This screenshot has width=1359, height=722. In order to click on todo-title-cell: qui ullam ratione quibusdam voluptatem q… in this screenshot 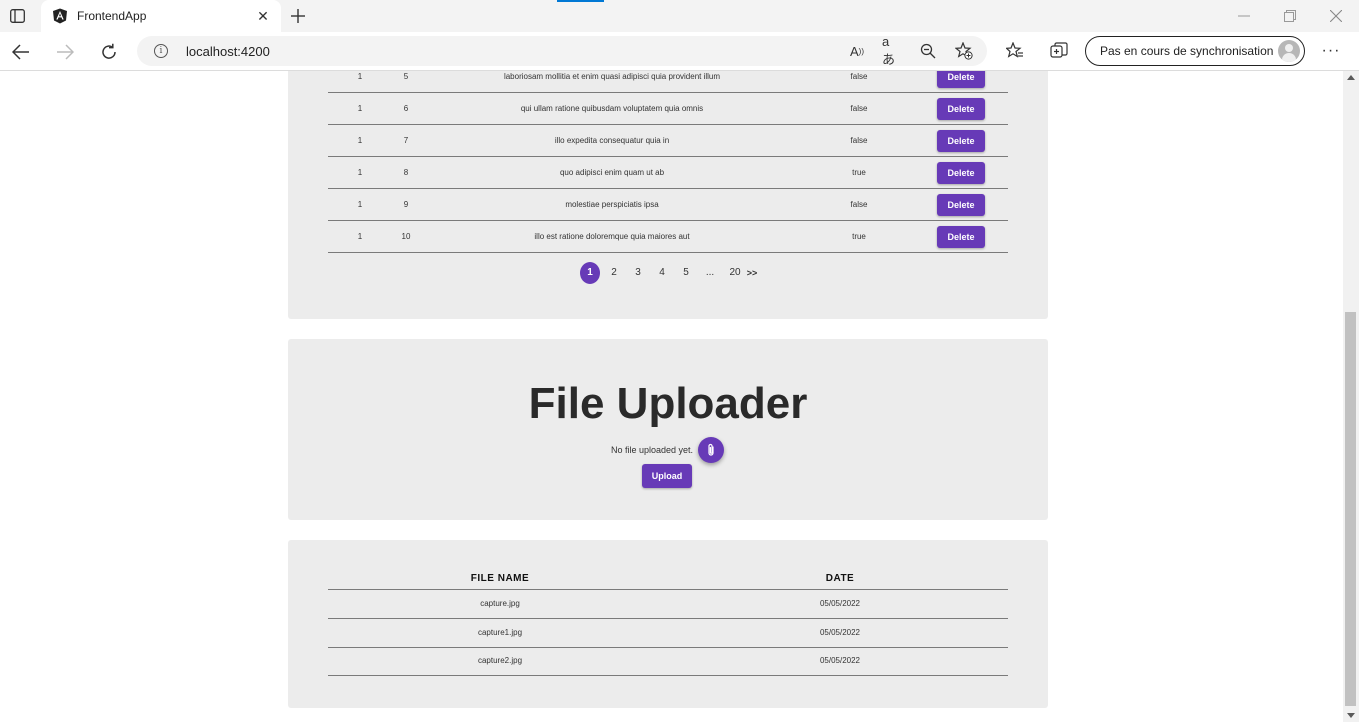, I will do `click(612, 108)`.